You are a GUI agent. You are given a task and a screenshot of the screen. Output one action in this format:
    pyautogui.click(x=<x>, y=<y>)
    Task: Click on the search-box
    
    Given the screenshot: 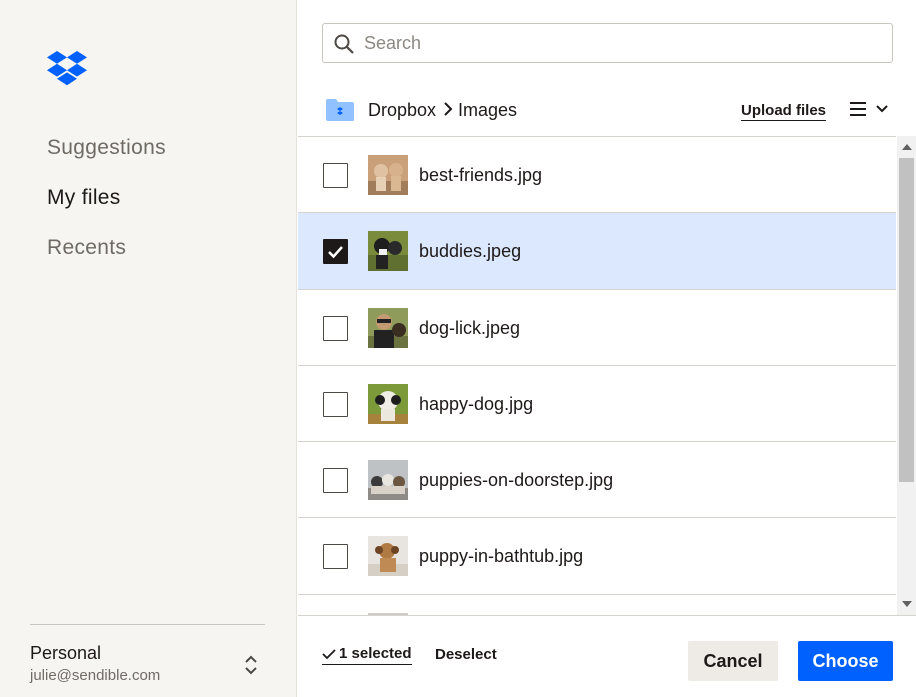 What is the action you would take?
    pyautogui.click(x=607, y=43)
    